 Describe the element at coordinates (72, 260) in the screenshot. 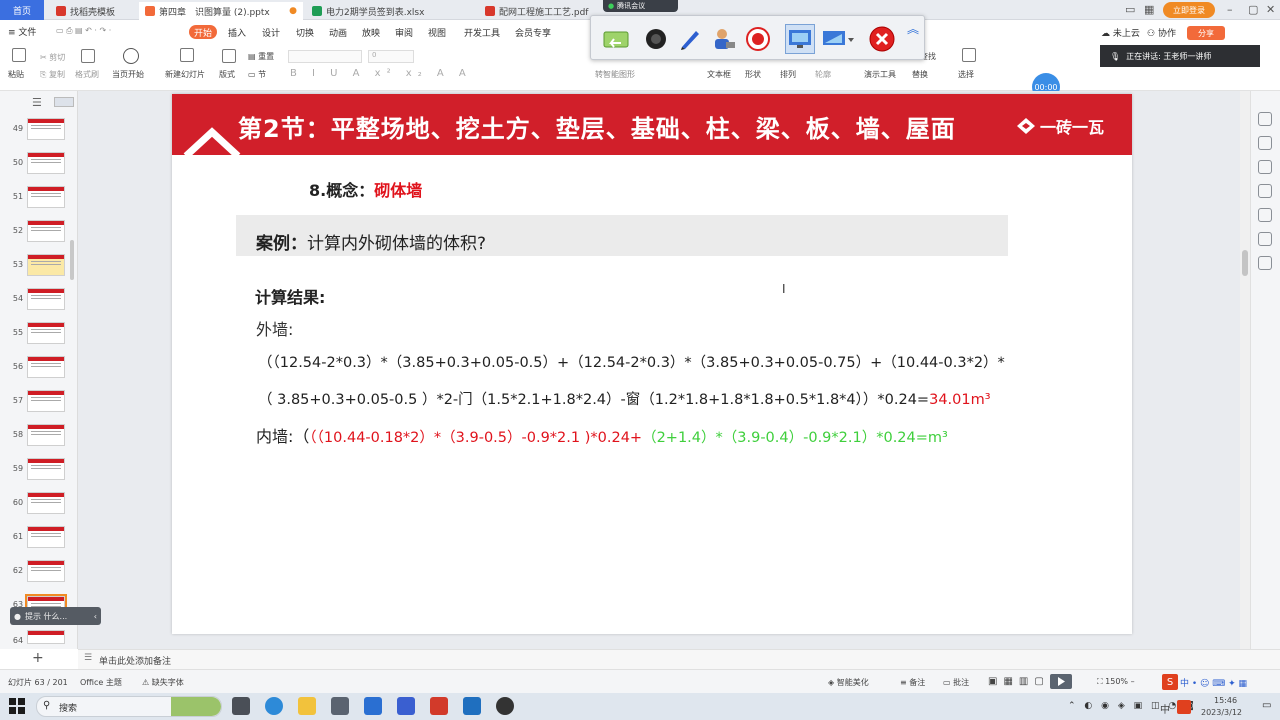

I see `thumb-scrollbar` at that location.